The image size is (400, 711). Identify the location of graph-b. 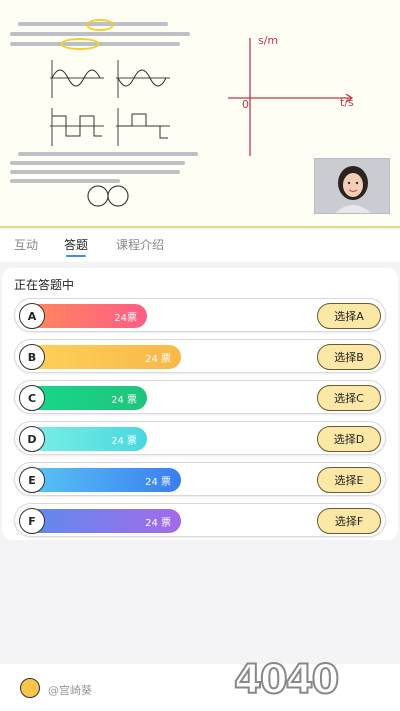
(143, 79).